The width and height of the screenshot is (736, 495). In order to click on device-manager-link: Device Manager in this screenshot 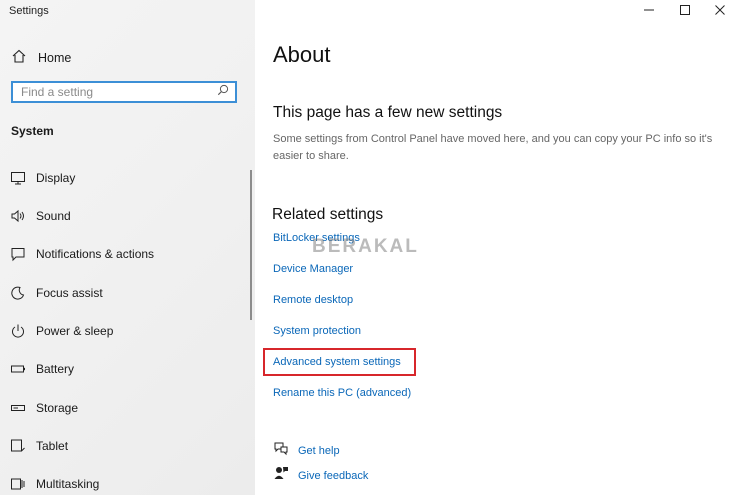, I will do `click(313, 269)`.